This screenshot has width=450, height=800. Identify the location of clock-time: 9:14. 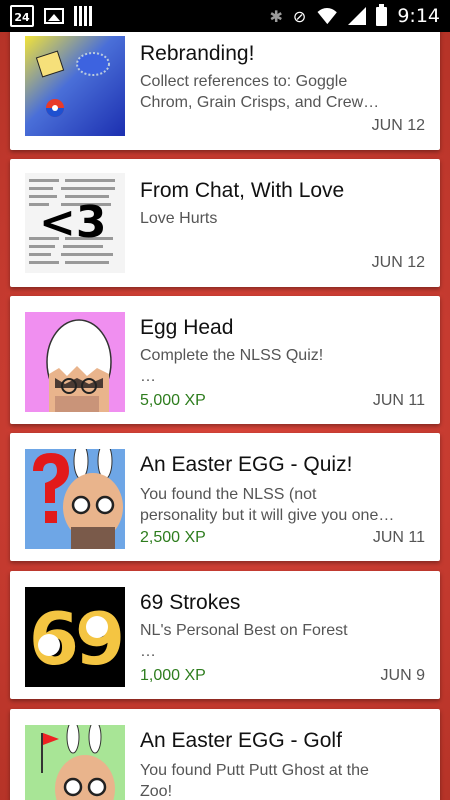
(418, 16).